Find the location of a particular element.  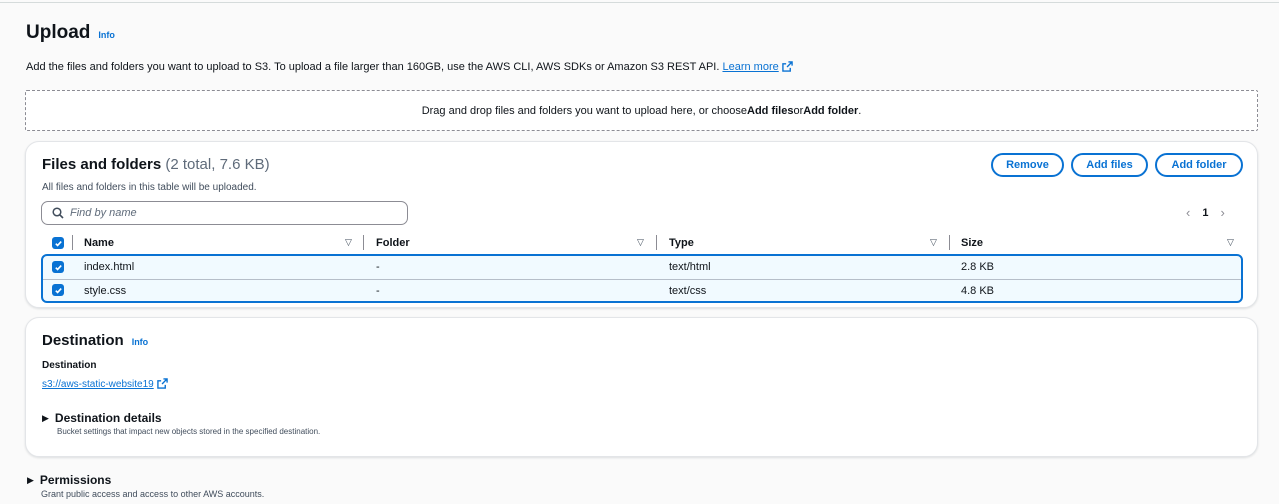

bucket-url: s3://aws-static-website19 is located at coordinates (98, 384).